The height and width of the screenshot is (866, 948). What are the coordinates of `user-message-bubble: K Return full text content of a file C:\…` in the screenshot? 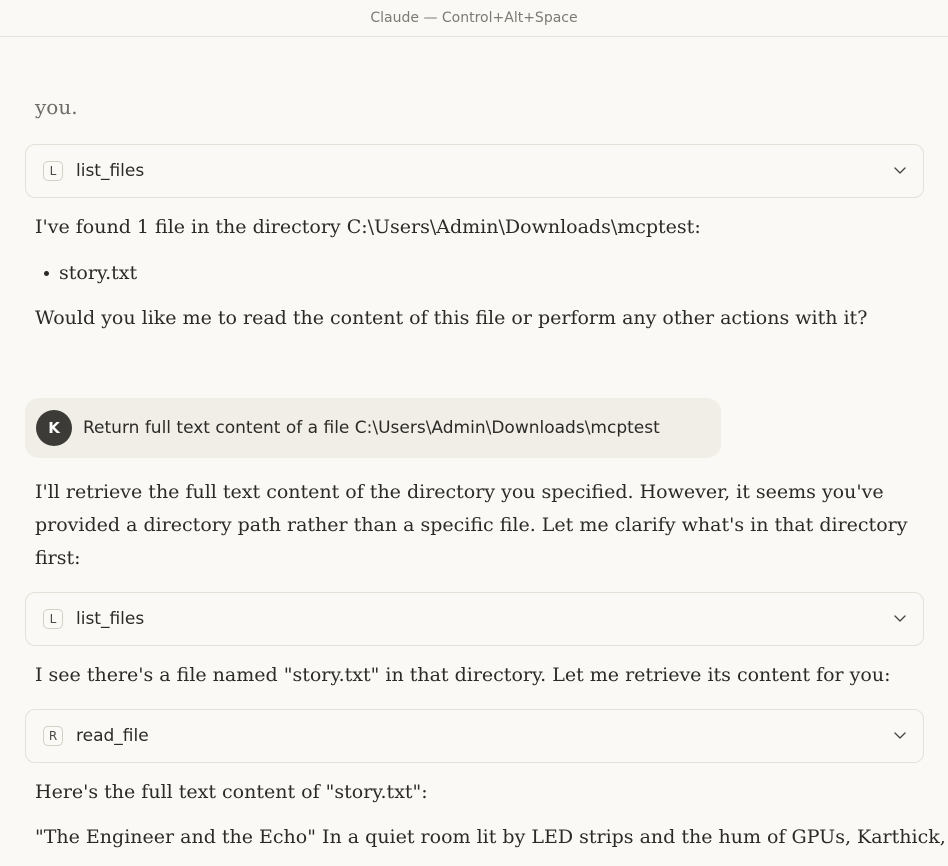 It's located at (373, 428).